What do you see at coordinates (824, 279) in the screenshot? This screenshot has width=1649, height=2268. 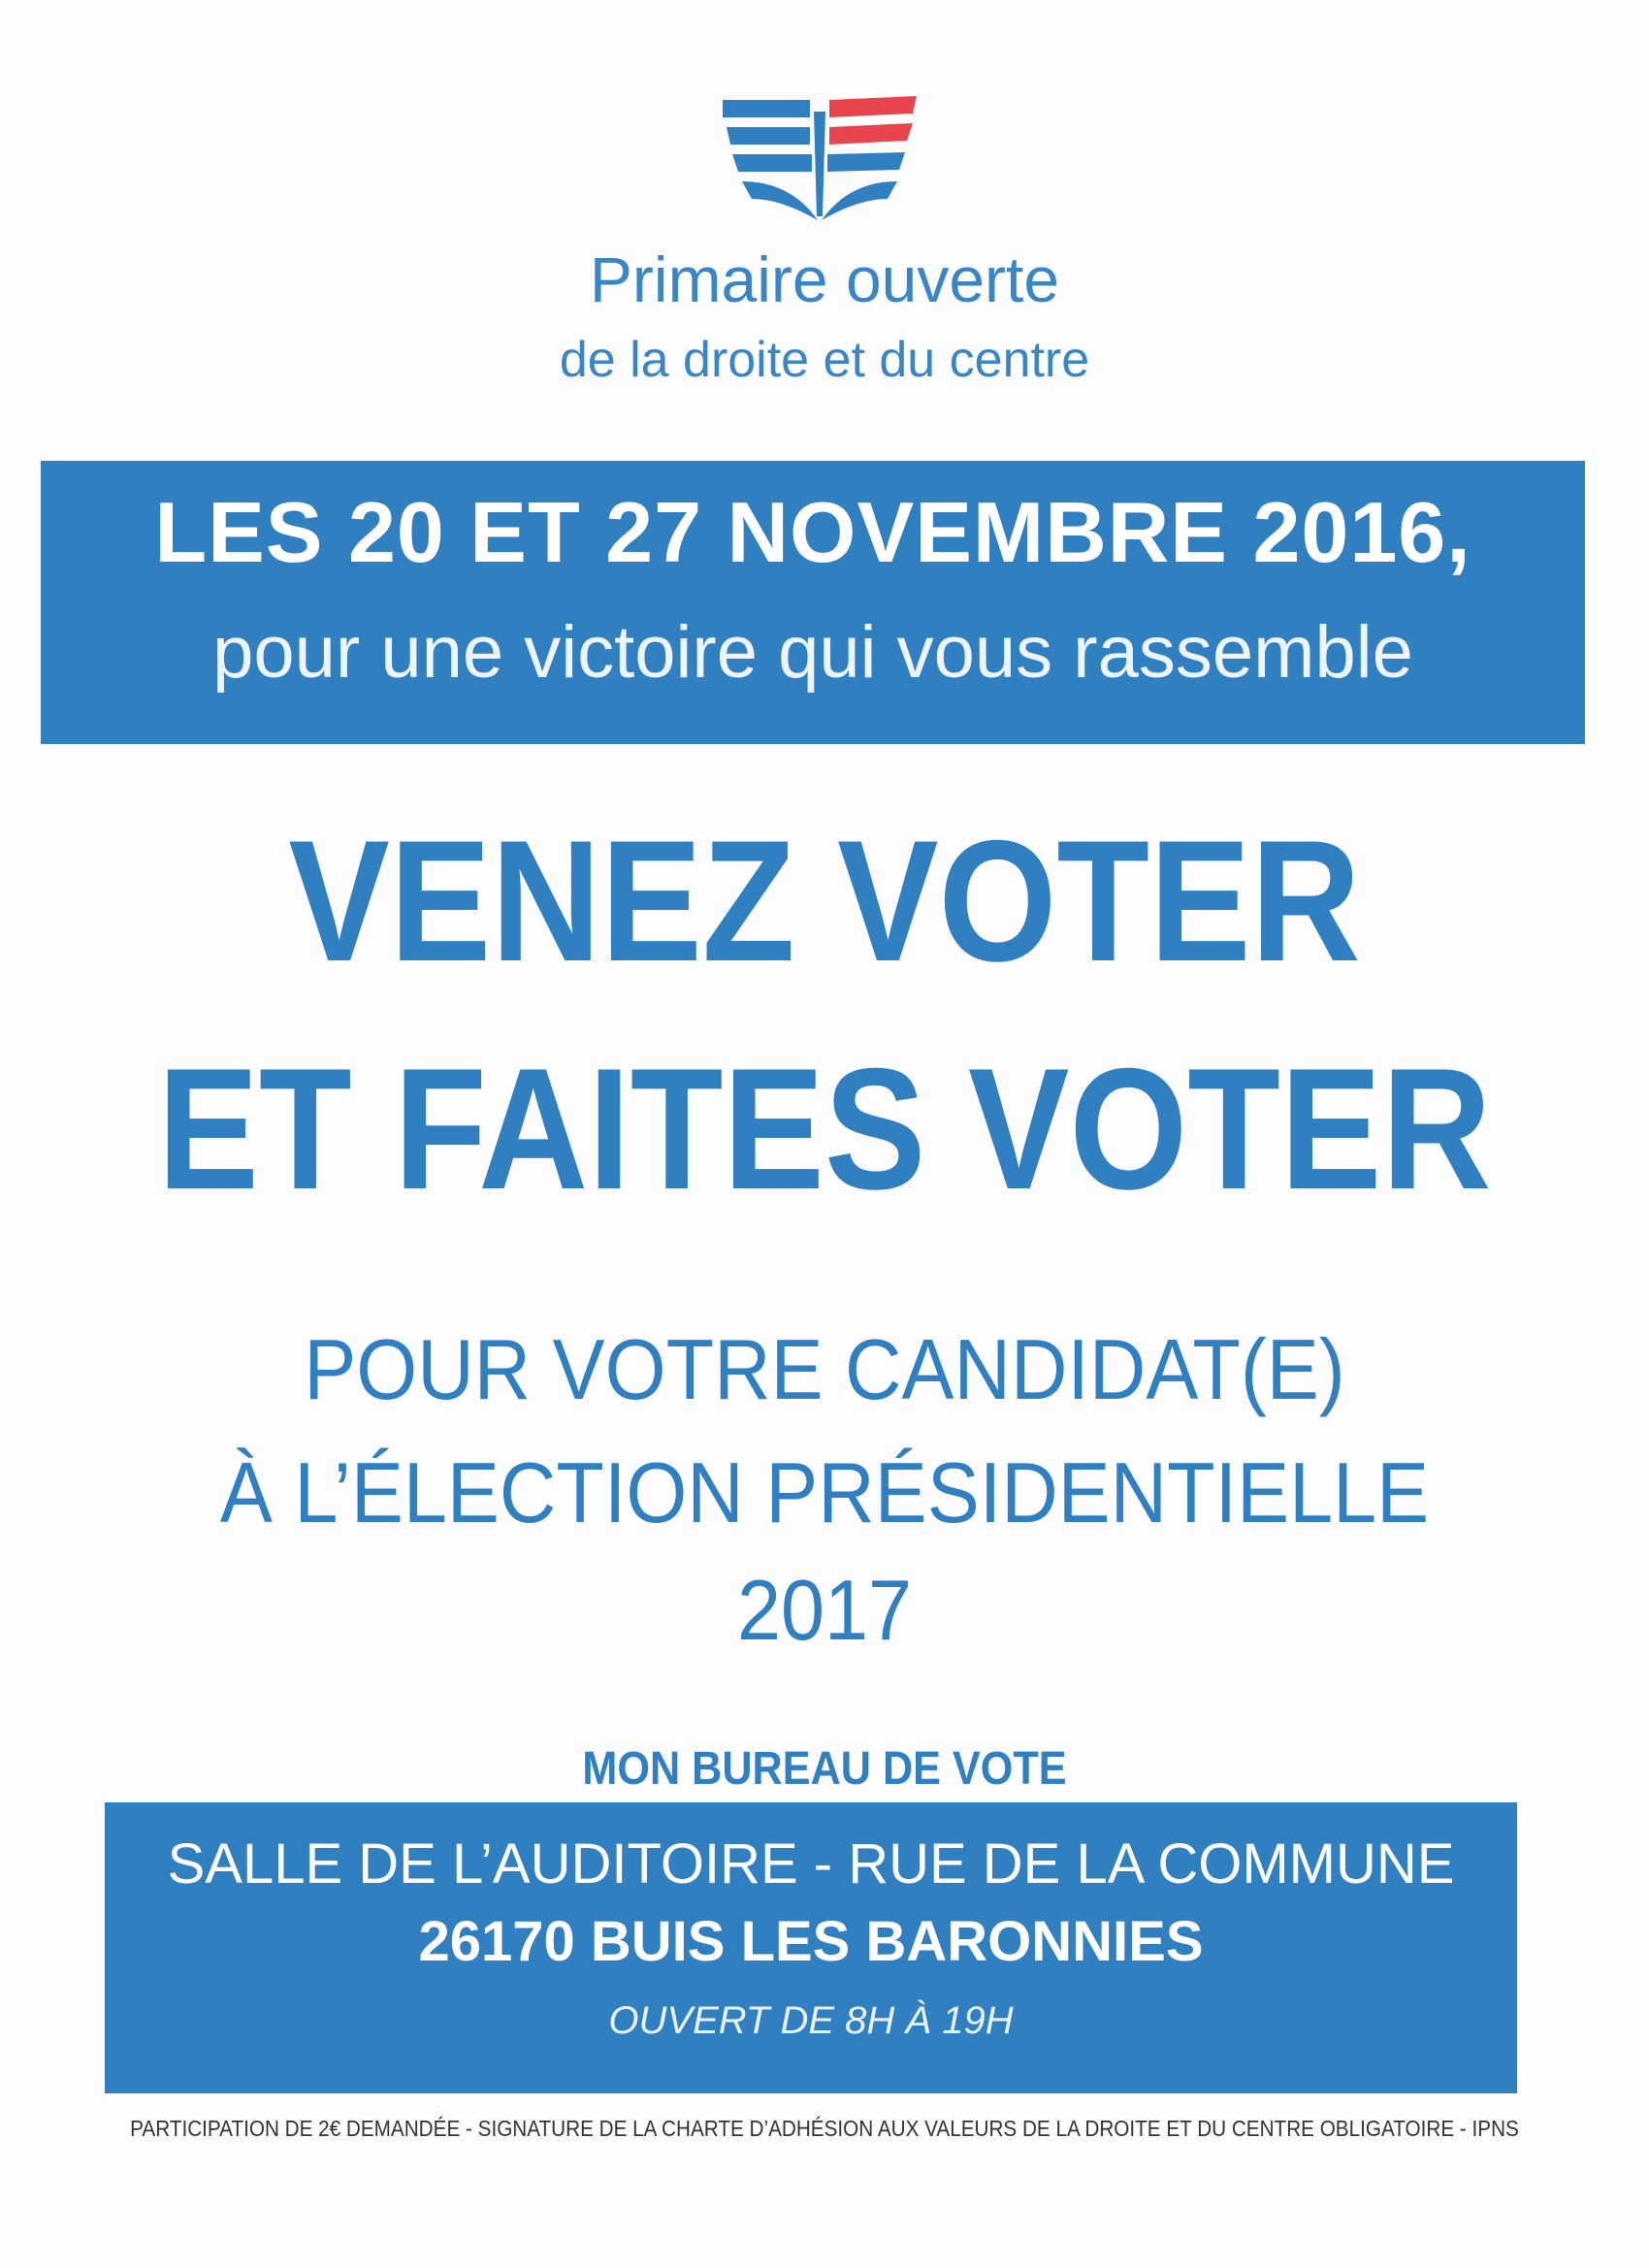 I see `brand-title: Primaire ouverte` at bounding box center [824, 279].